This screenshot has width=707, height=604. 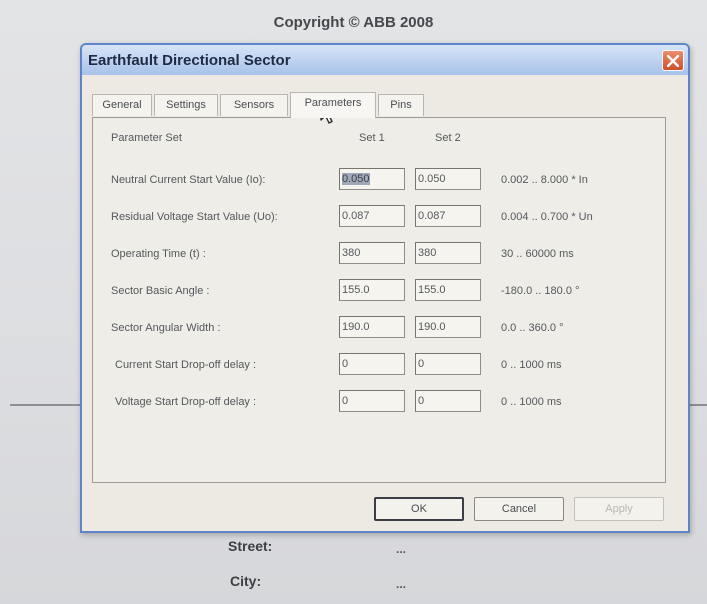 What do you see at coordinates (189, 60) in the screenshot?
I see `dialog-title: Earthfault Directional Sector` at bounding box center [189, 60].